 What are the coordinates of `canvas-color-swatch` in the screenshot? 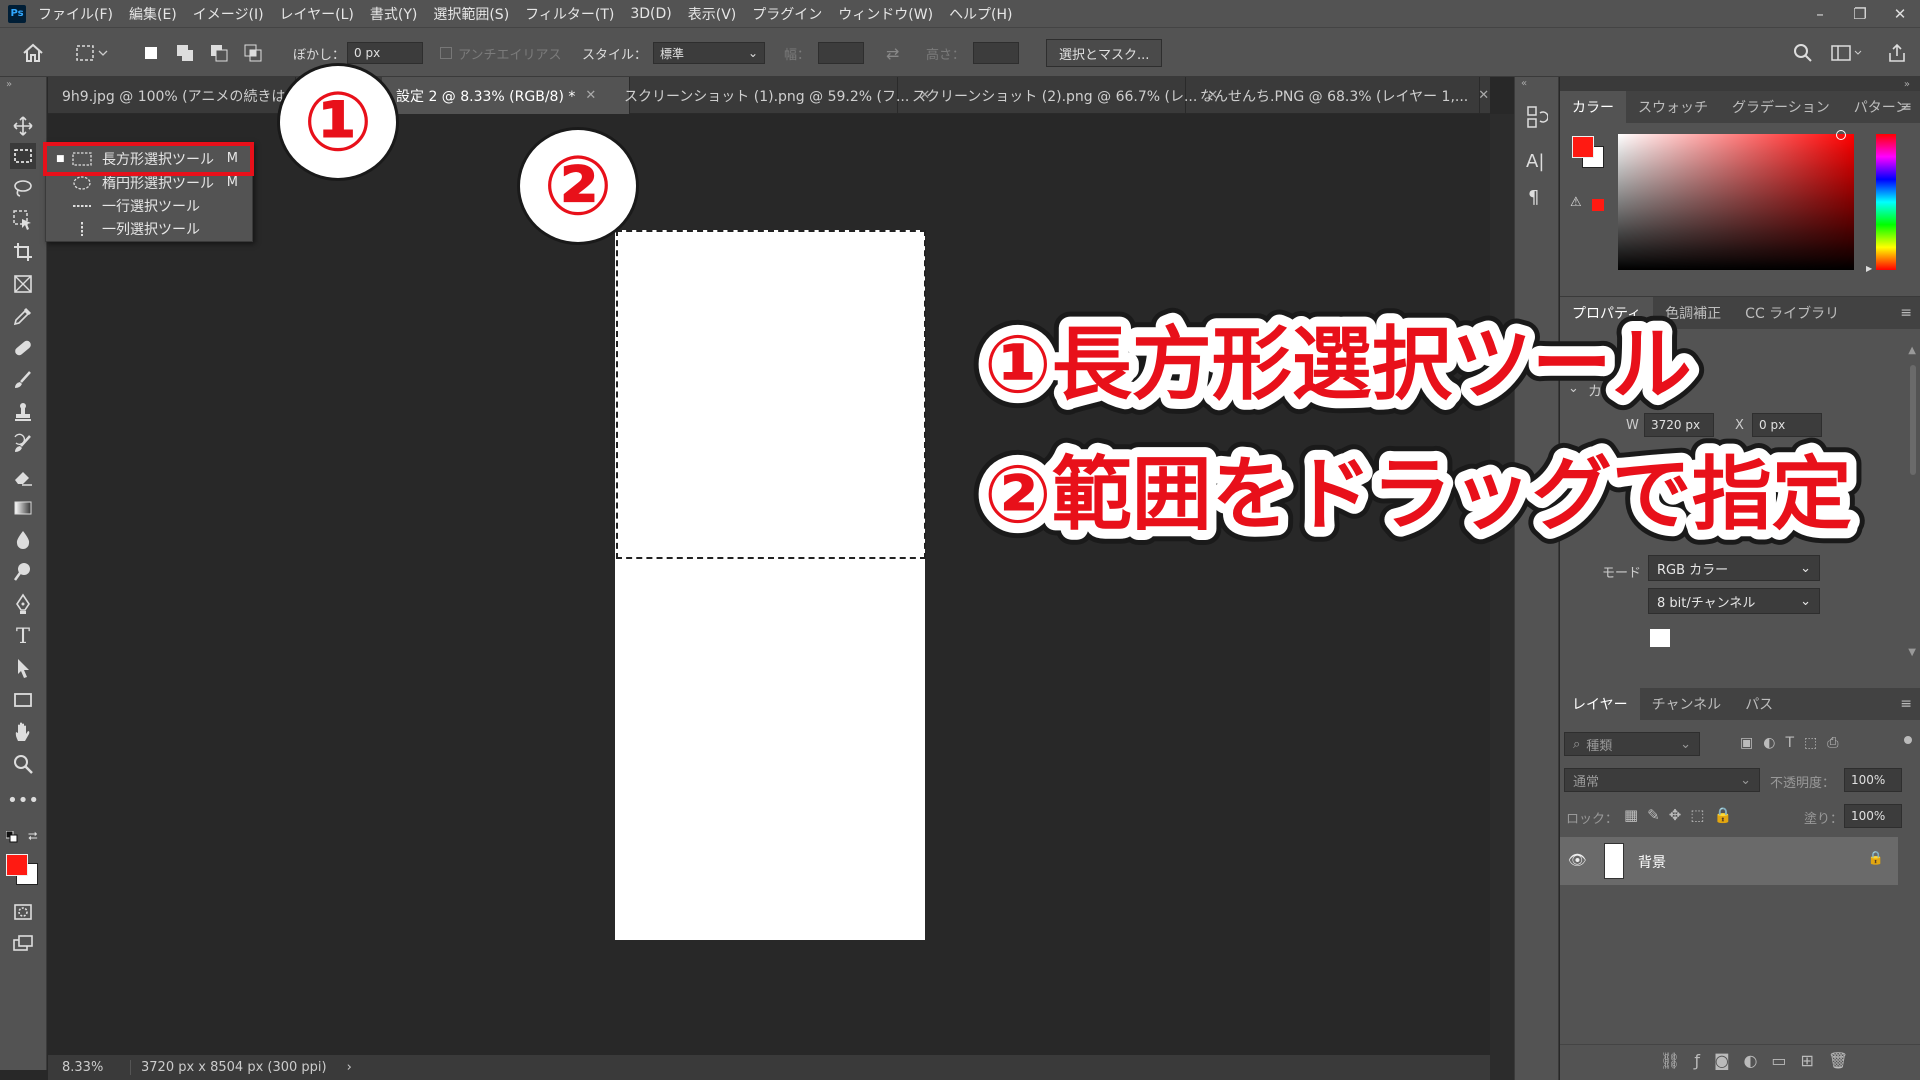 It's located at (1660, 638).